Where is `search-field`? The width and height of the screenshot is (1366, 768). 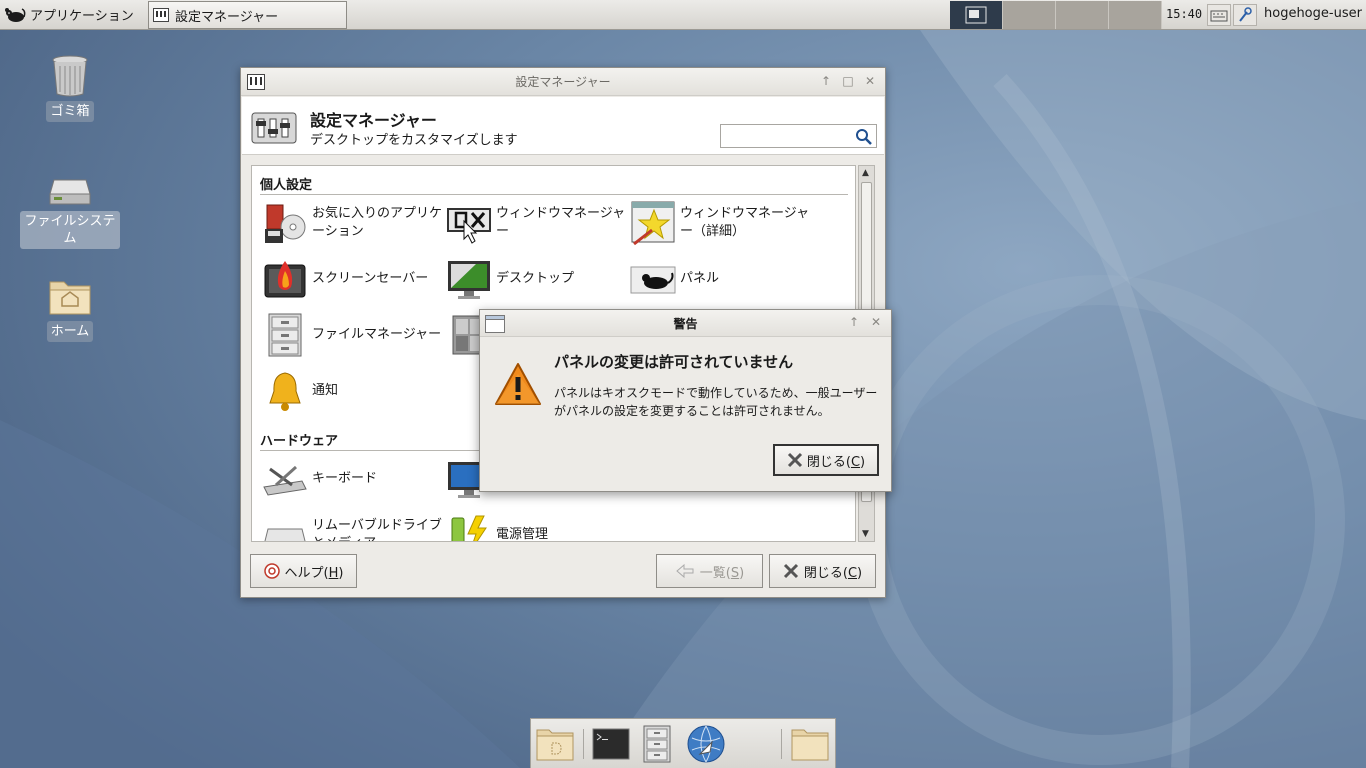 search-field is located at coordinates (798, 136).